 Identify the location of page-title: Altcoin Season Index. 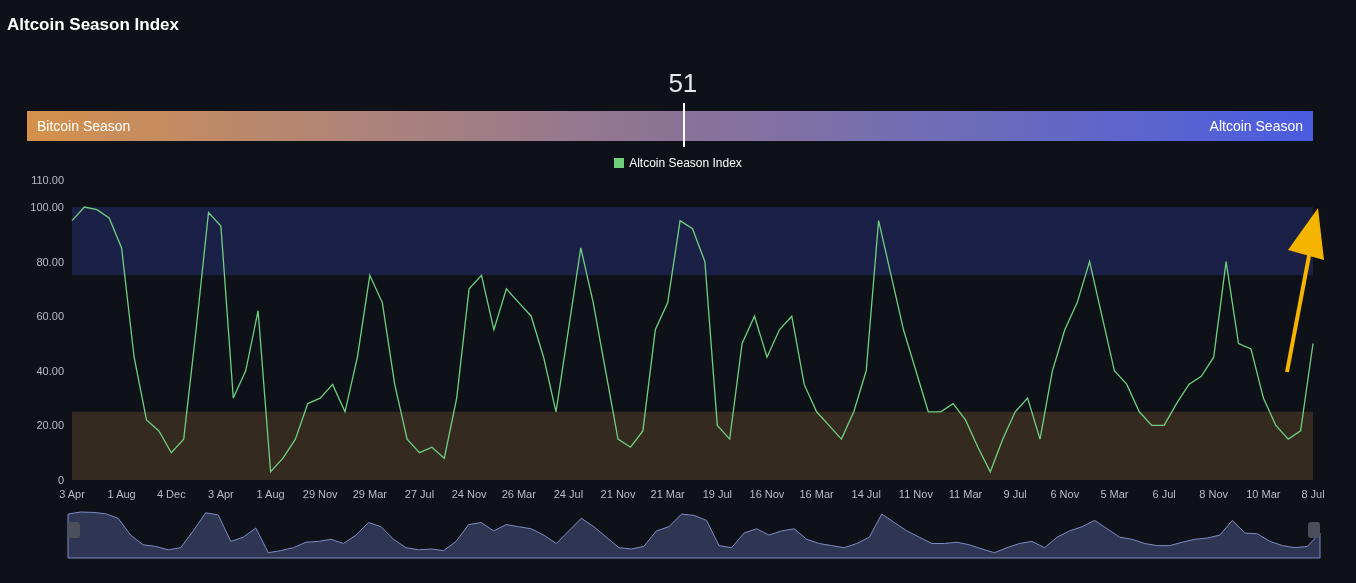
(93, 25).